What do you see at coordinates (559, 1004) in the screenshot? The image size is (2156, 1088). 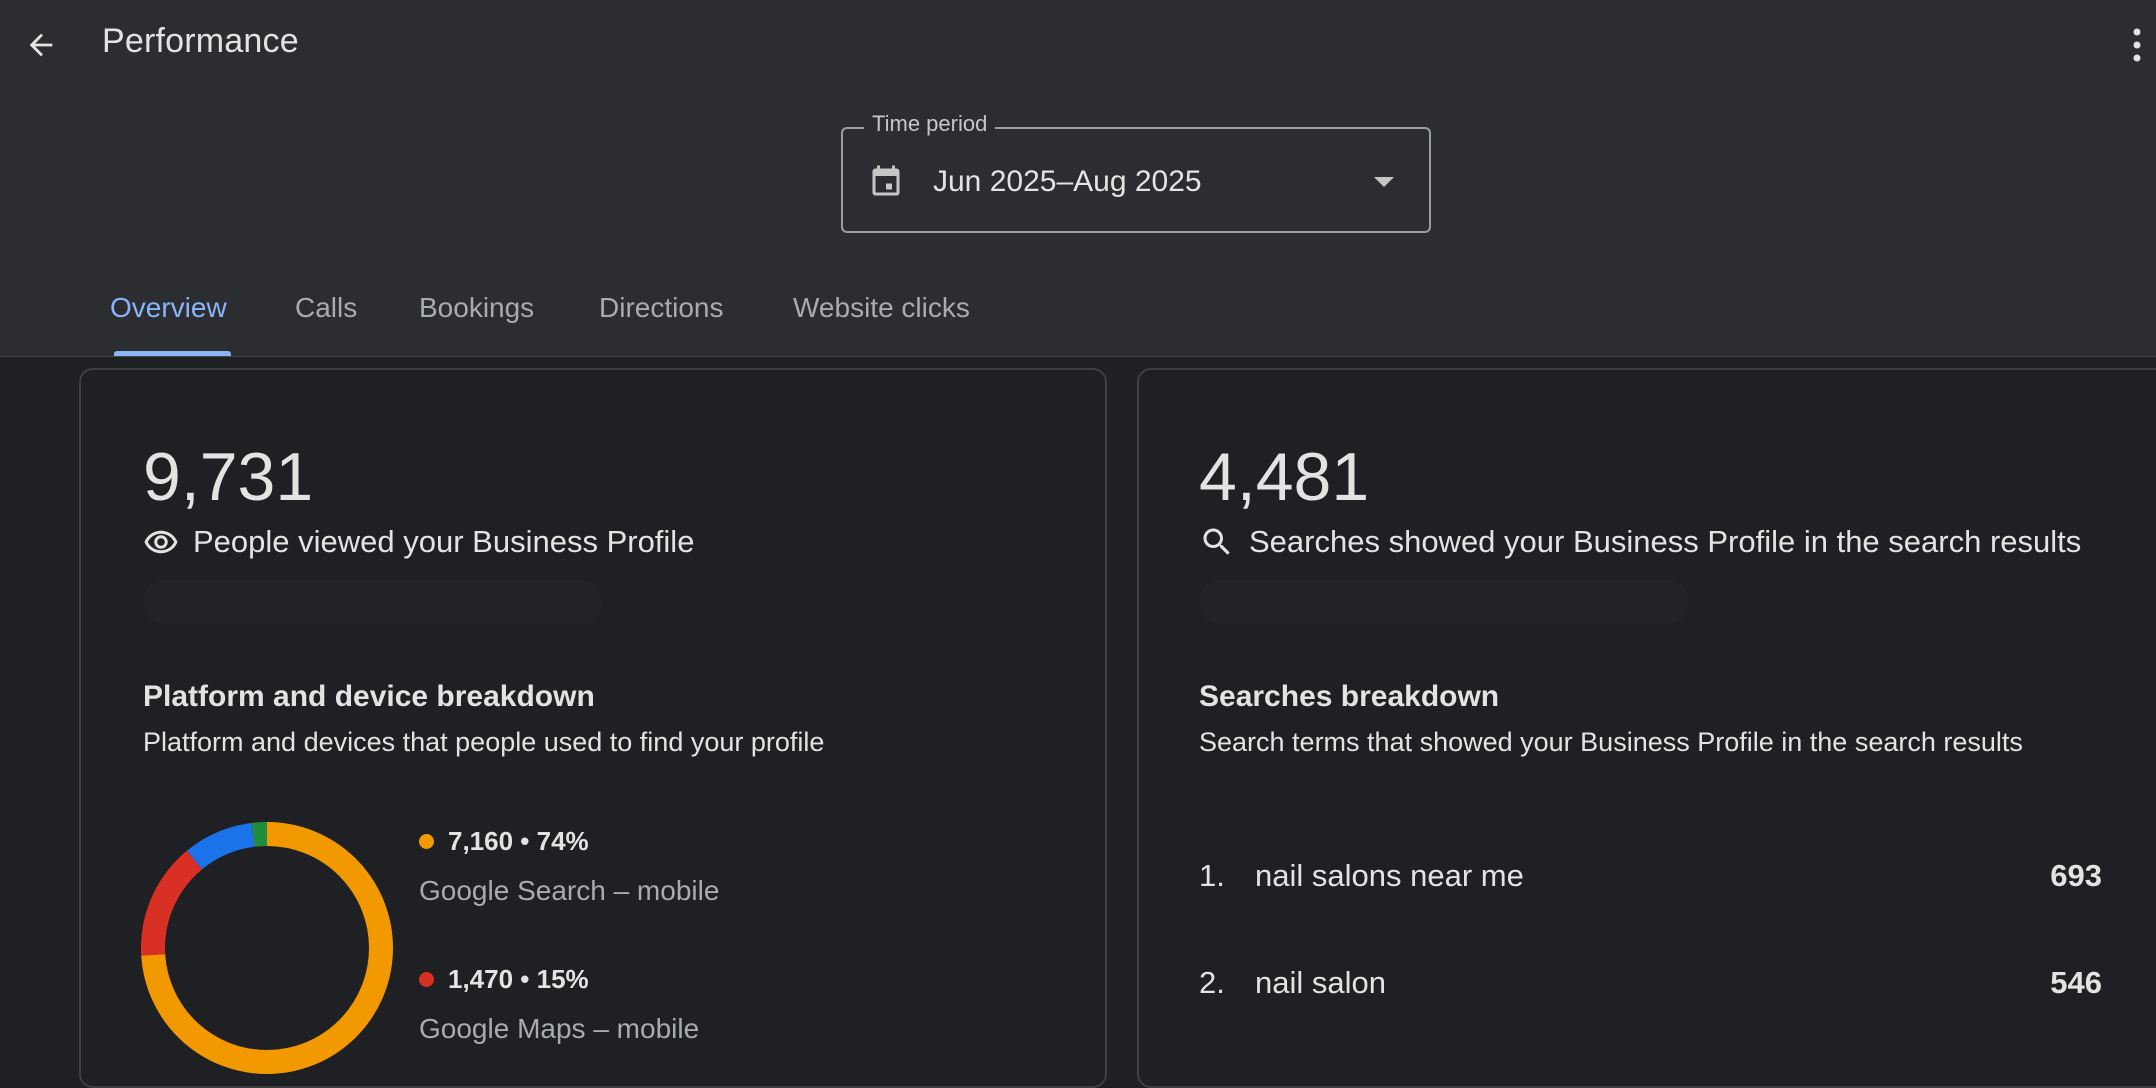 I see `legend-item-google-maps-mobile: 1,470 • 15% Google Maps – mobile` at bounding box center [559, 1004].